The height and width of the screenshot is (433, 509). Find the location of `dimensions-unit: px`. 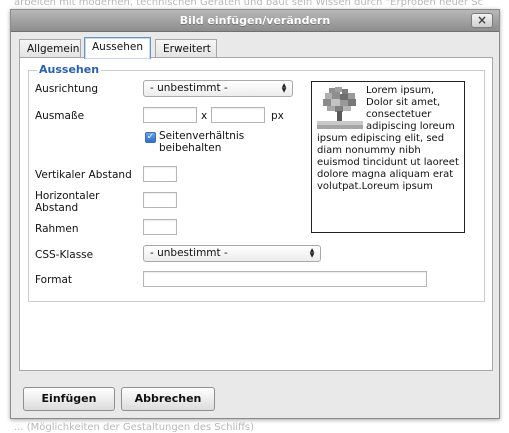

dimensions-unit: px is located at coordinates (277, 116).